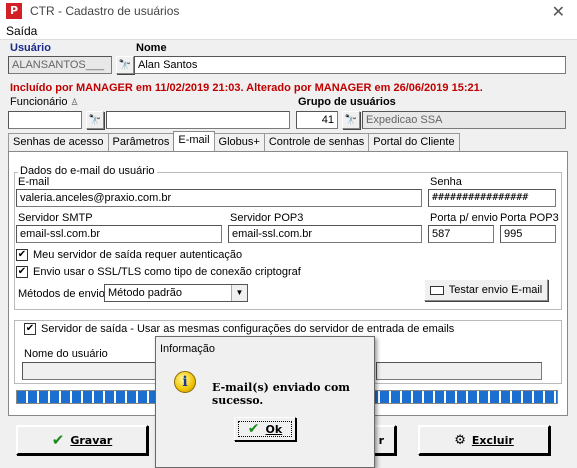 Image resolution: width=577 pixels, height=468 pixels. Describe the element at coordinates (288, 11) in the screenshot. I see `title-bar: P CTR - Cadastro de usuários ✕` at that location.